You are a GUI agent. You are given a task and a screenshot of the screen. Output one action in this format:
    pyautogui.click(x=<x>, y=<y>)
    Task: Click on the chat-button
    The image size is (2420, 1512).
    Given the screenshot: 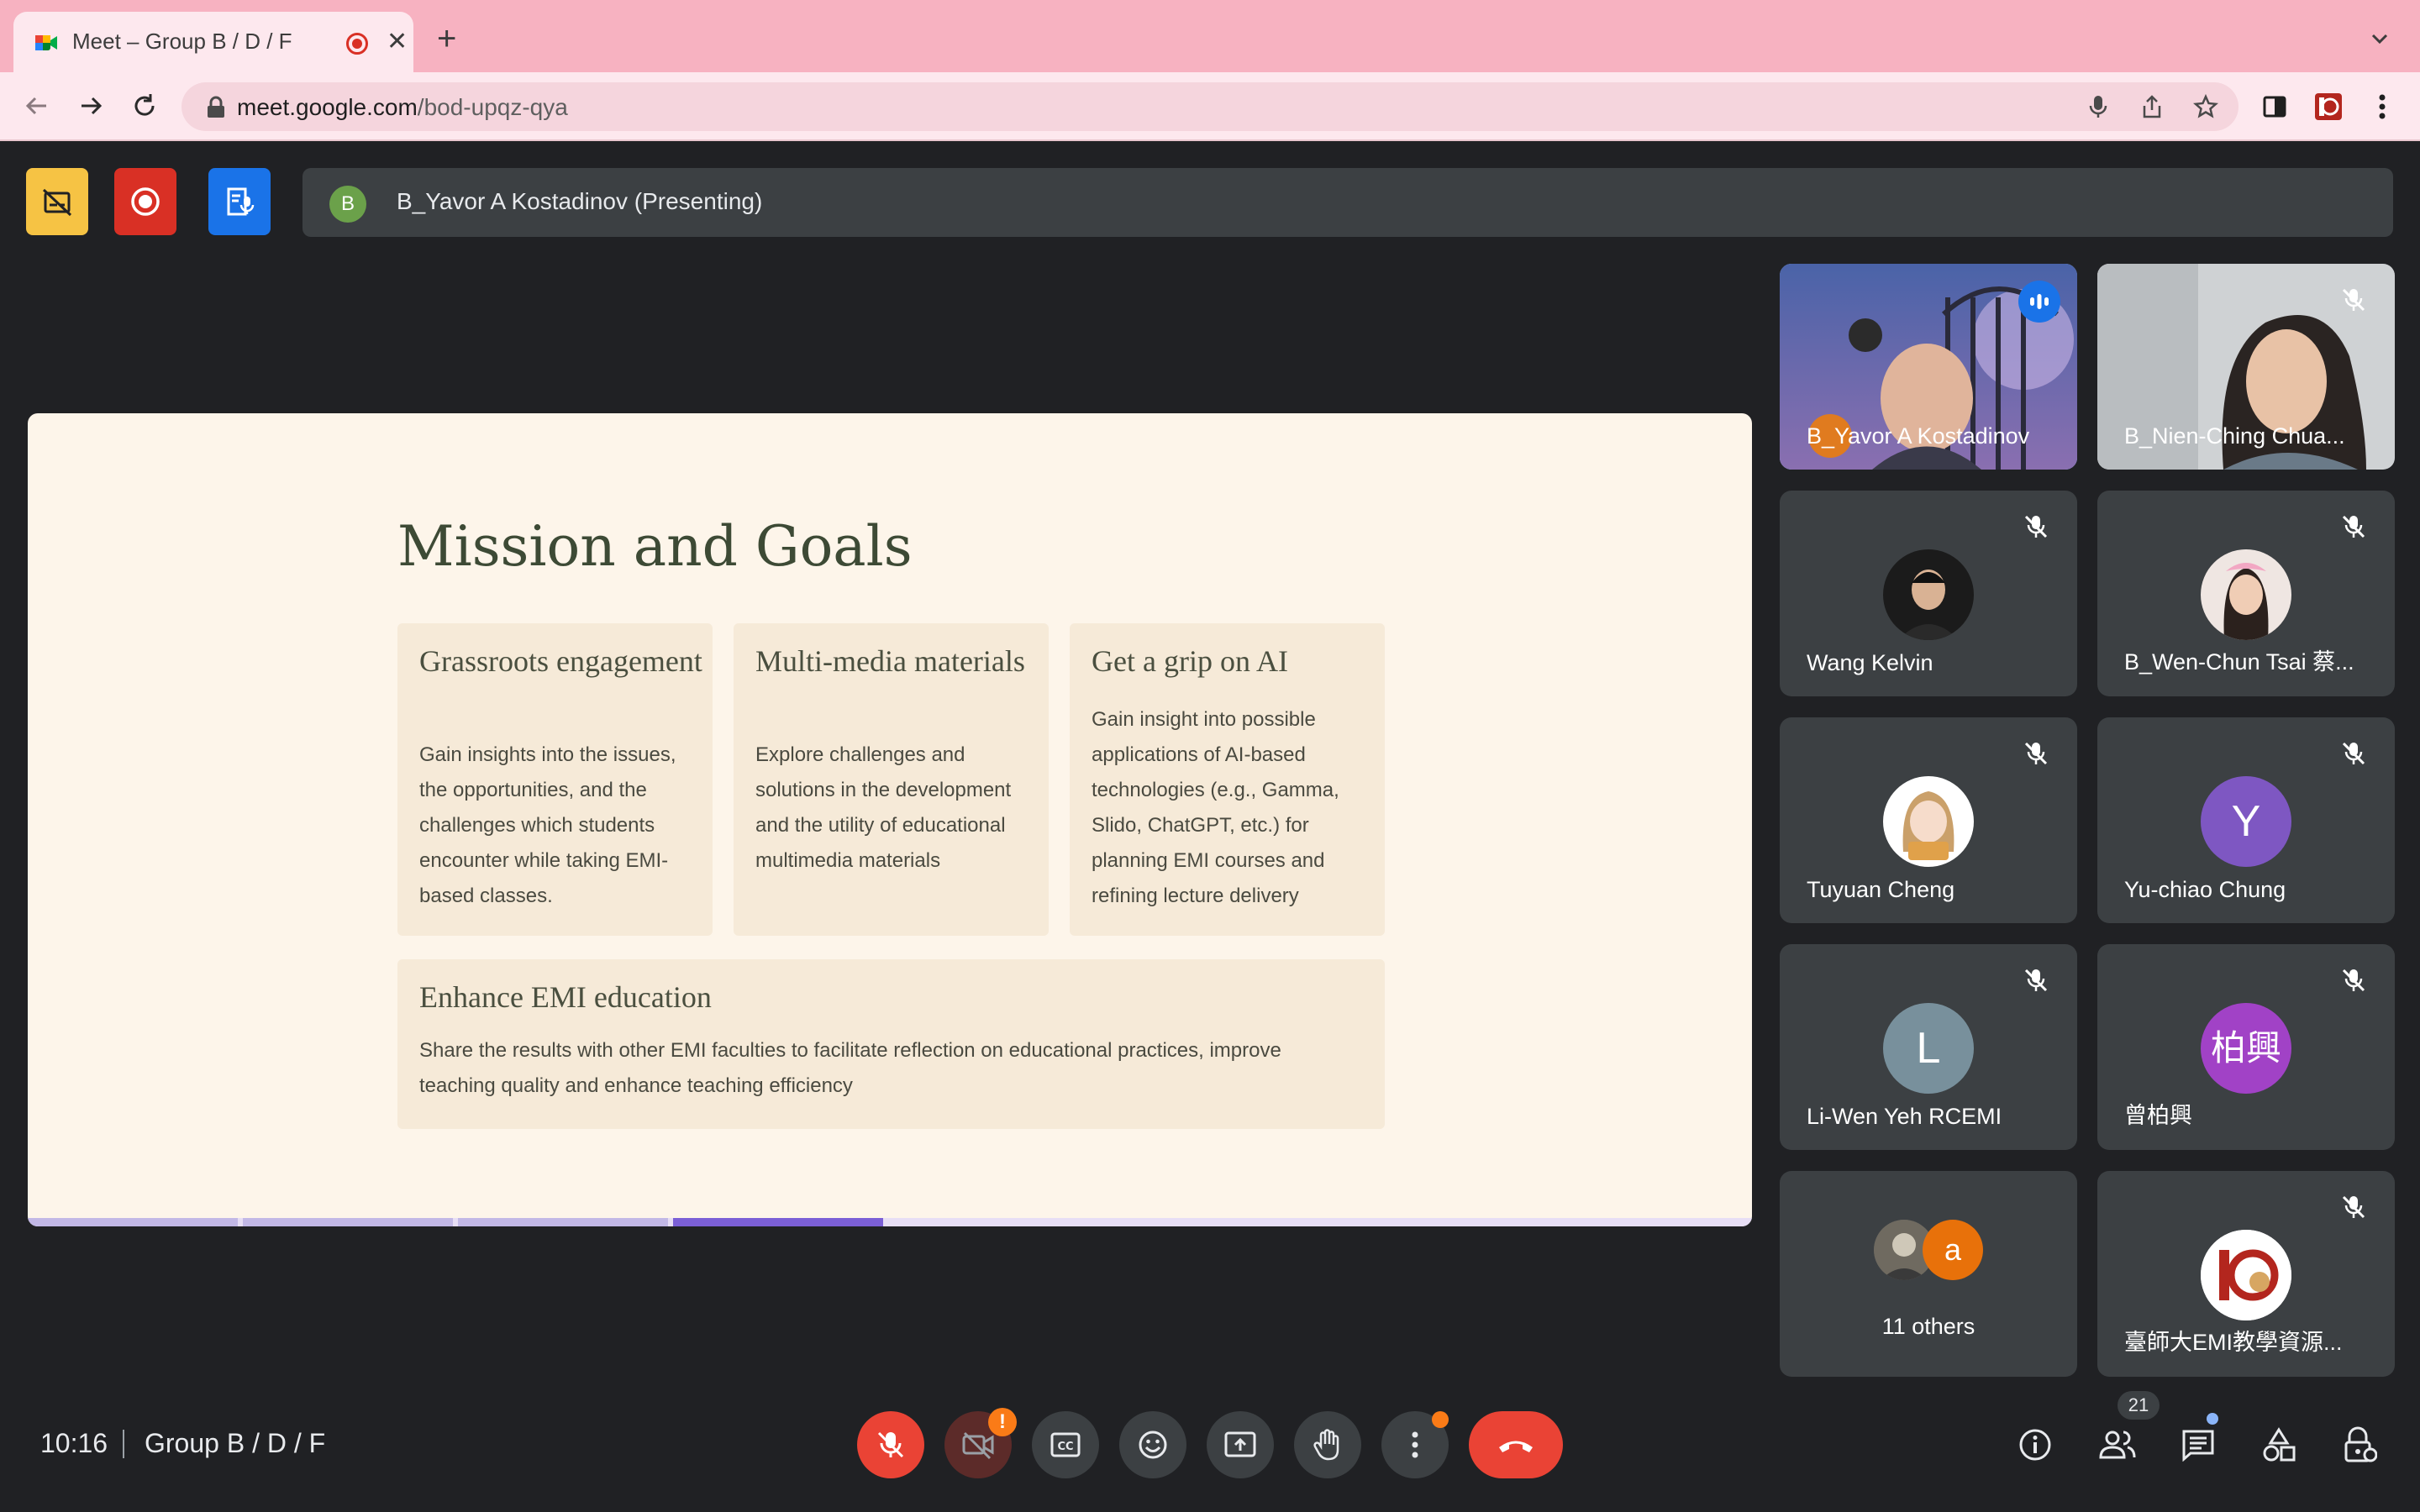 What is the action you would take?
    pyautogui.click(x=2198, y=1445)
    